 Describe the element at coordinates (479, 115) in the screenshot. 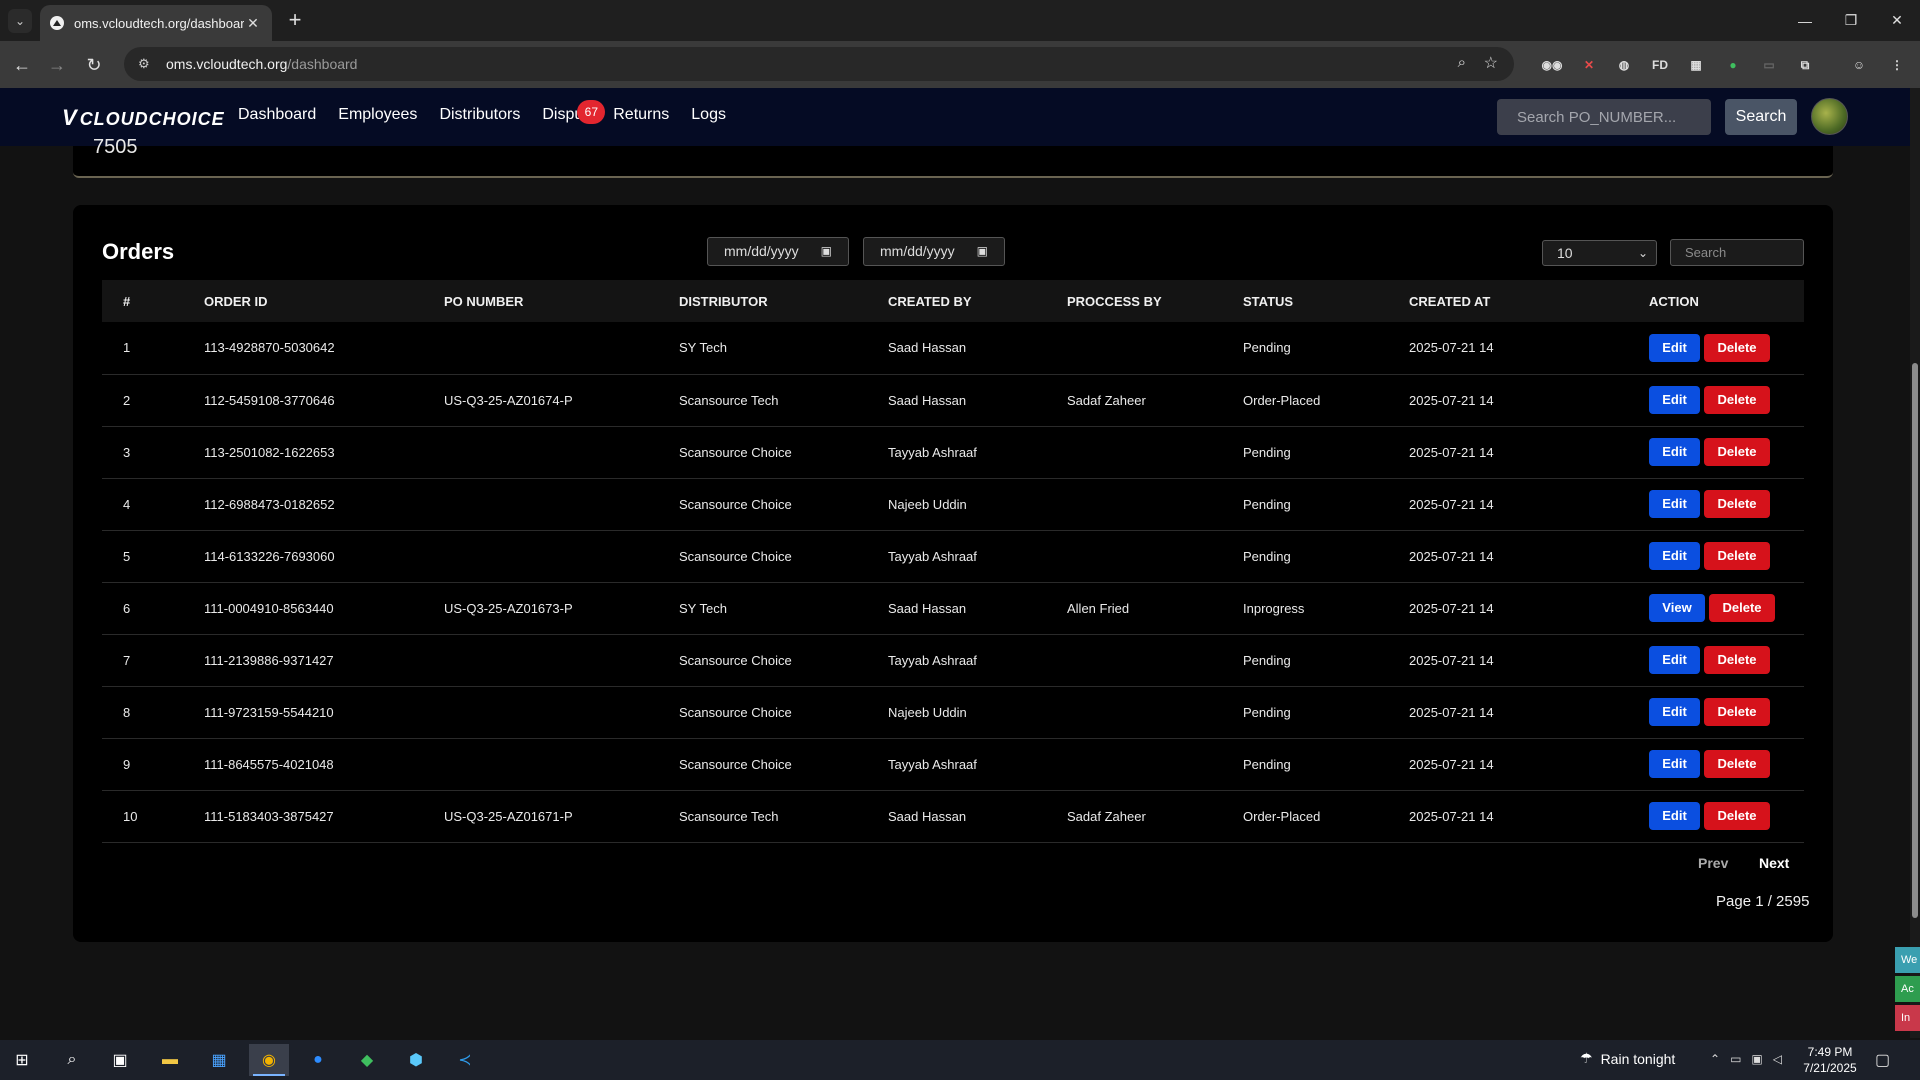

I see `nav-distributors: Distributors` at that location.